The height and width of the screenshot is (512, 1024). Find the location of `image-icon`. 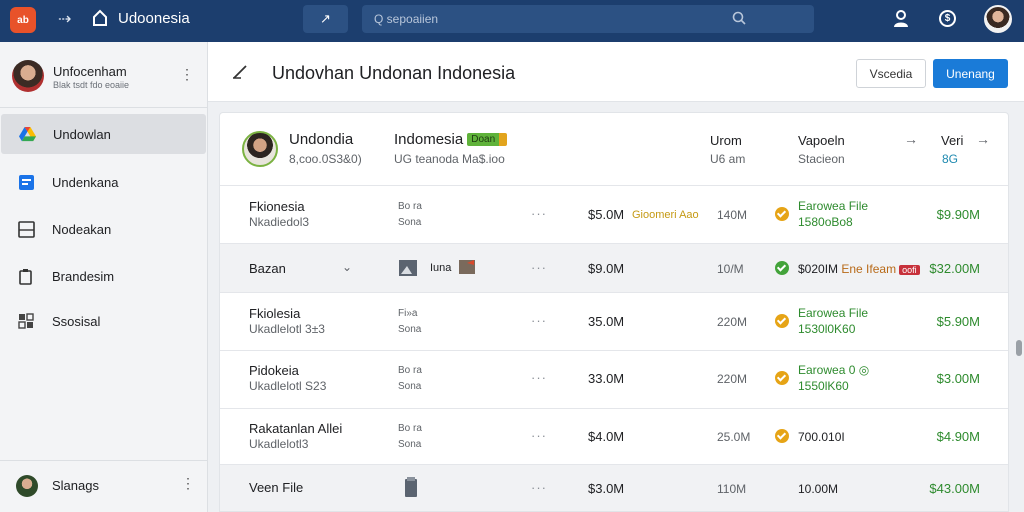

image-icon is located at coordinates (26, 229).